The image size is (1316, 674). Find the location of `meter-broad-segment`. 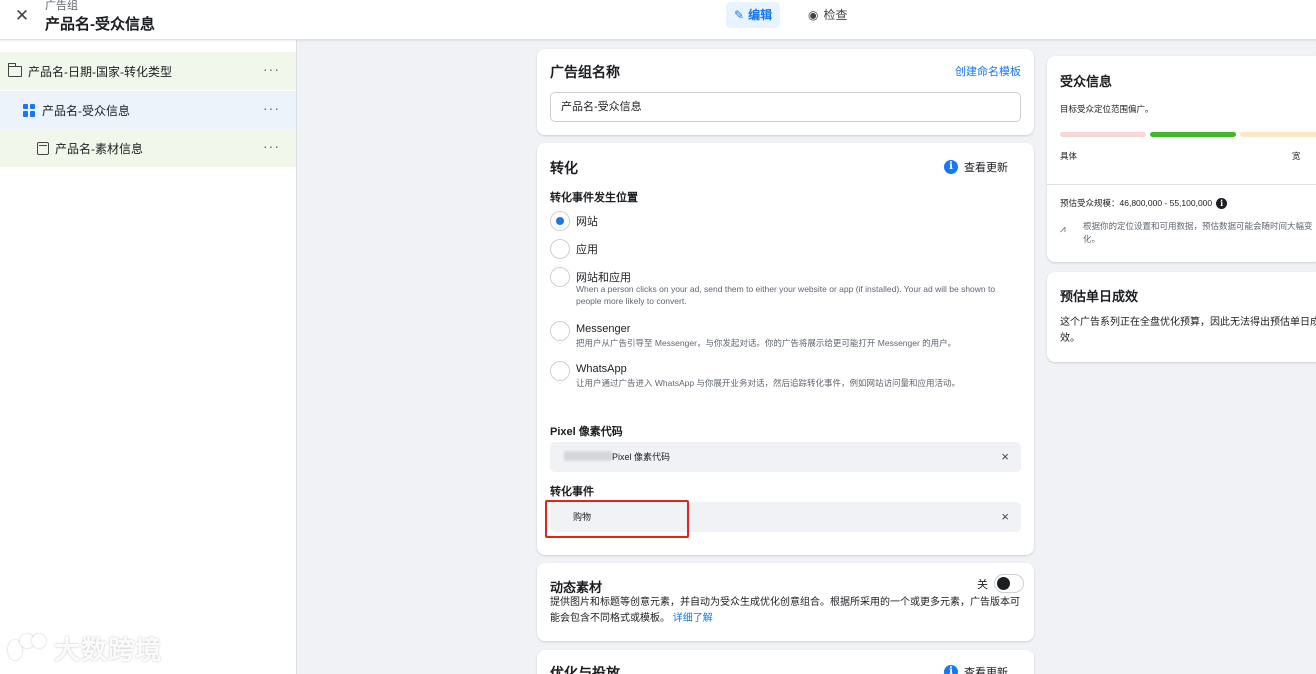

meter-broad-segment is located at coordinates (1278, 134).